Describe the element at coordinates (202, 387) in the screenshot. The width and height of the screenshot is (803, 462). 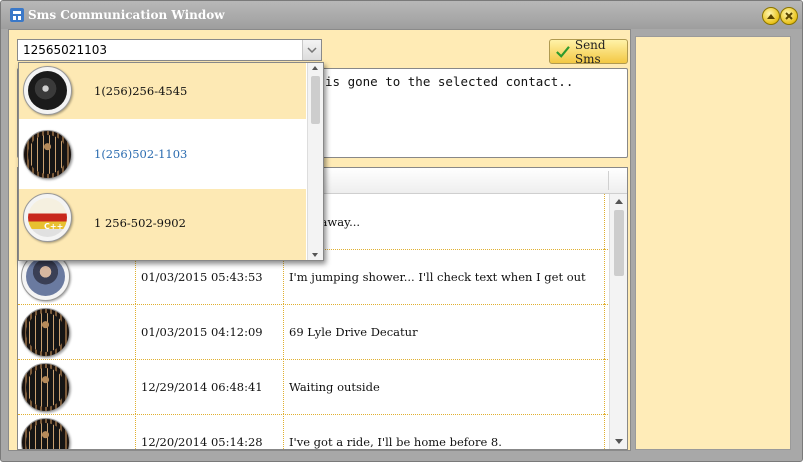
I see `message-date: 12/29/2014 06:48:41` at that location.